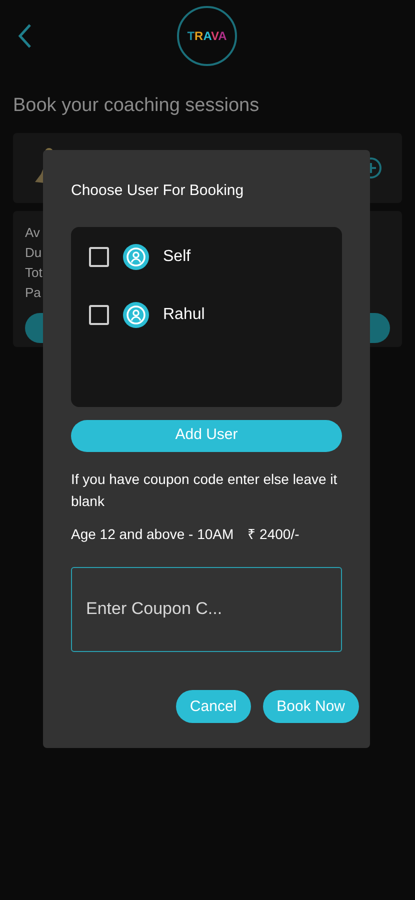 The width and height of the screenshot is (415, 900). What do you see at coordinates (33, 293) in the screenshot?
I see `detail-text: Pa` at bounding box center [33, 293].